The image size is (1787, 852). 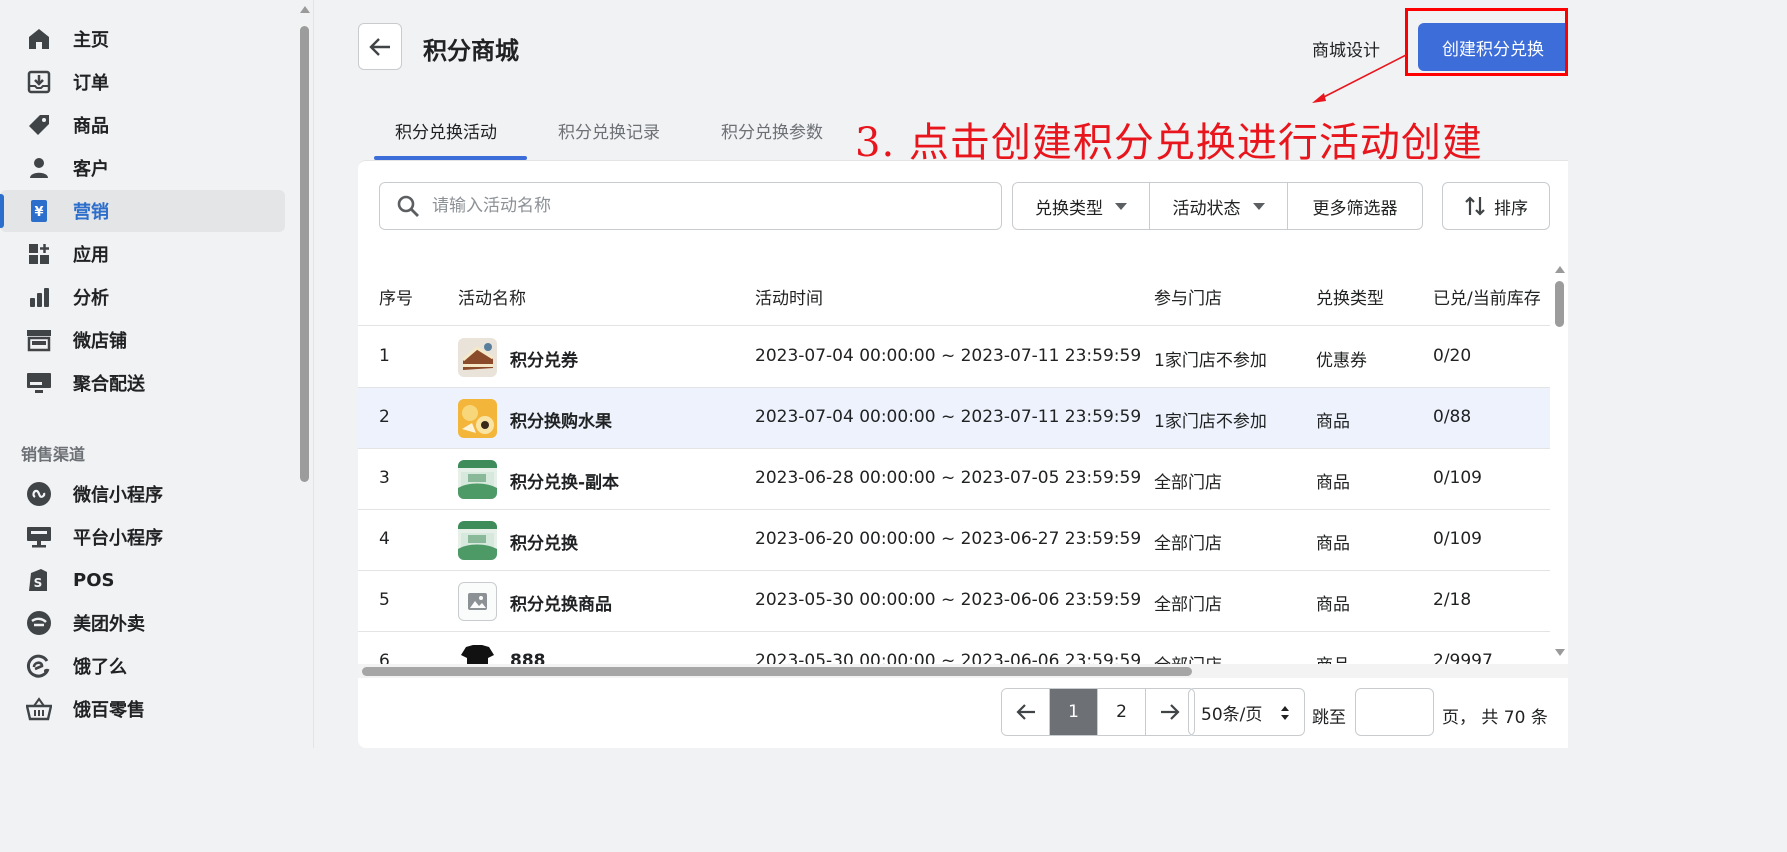 I want to click on cell-index: 3, so click(x=384, y=478).